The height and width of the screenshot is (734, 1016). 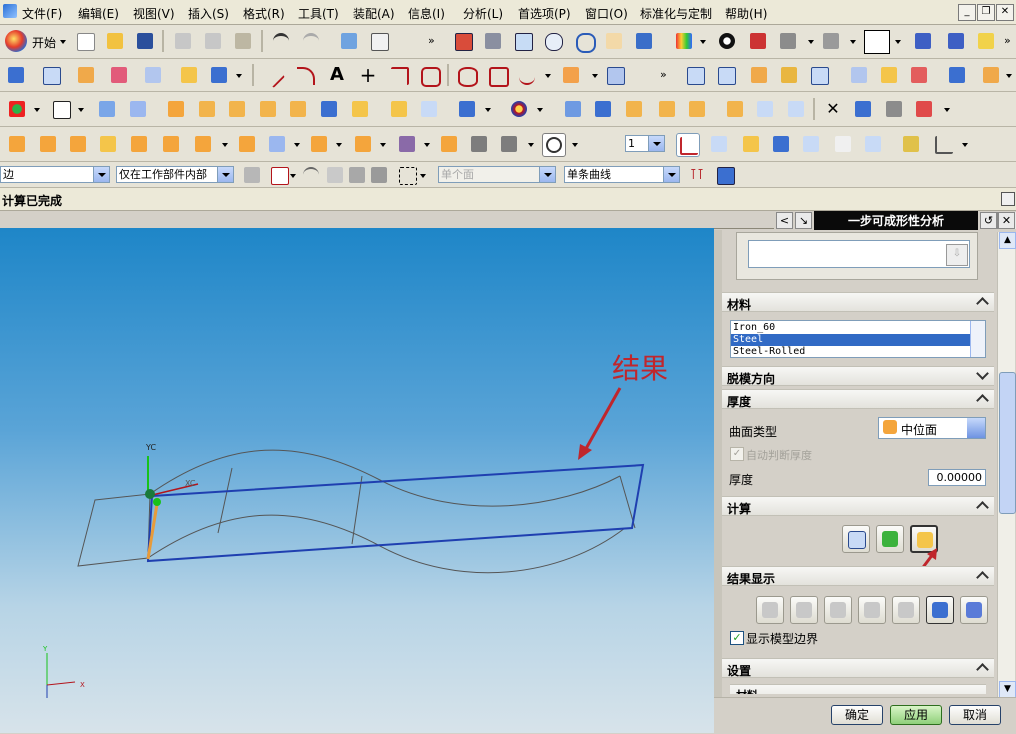 I want to click on material-list-scrollbar, so click(x=977, y=339).